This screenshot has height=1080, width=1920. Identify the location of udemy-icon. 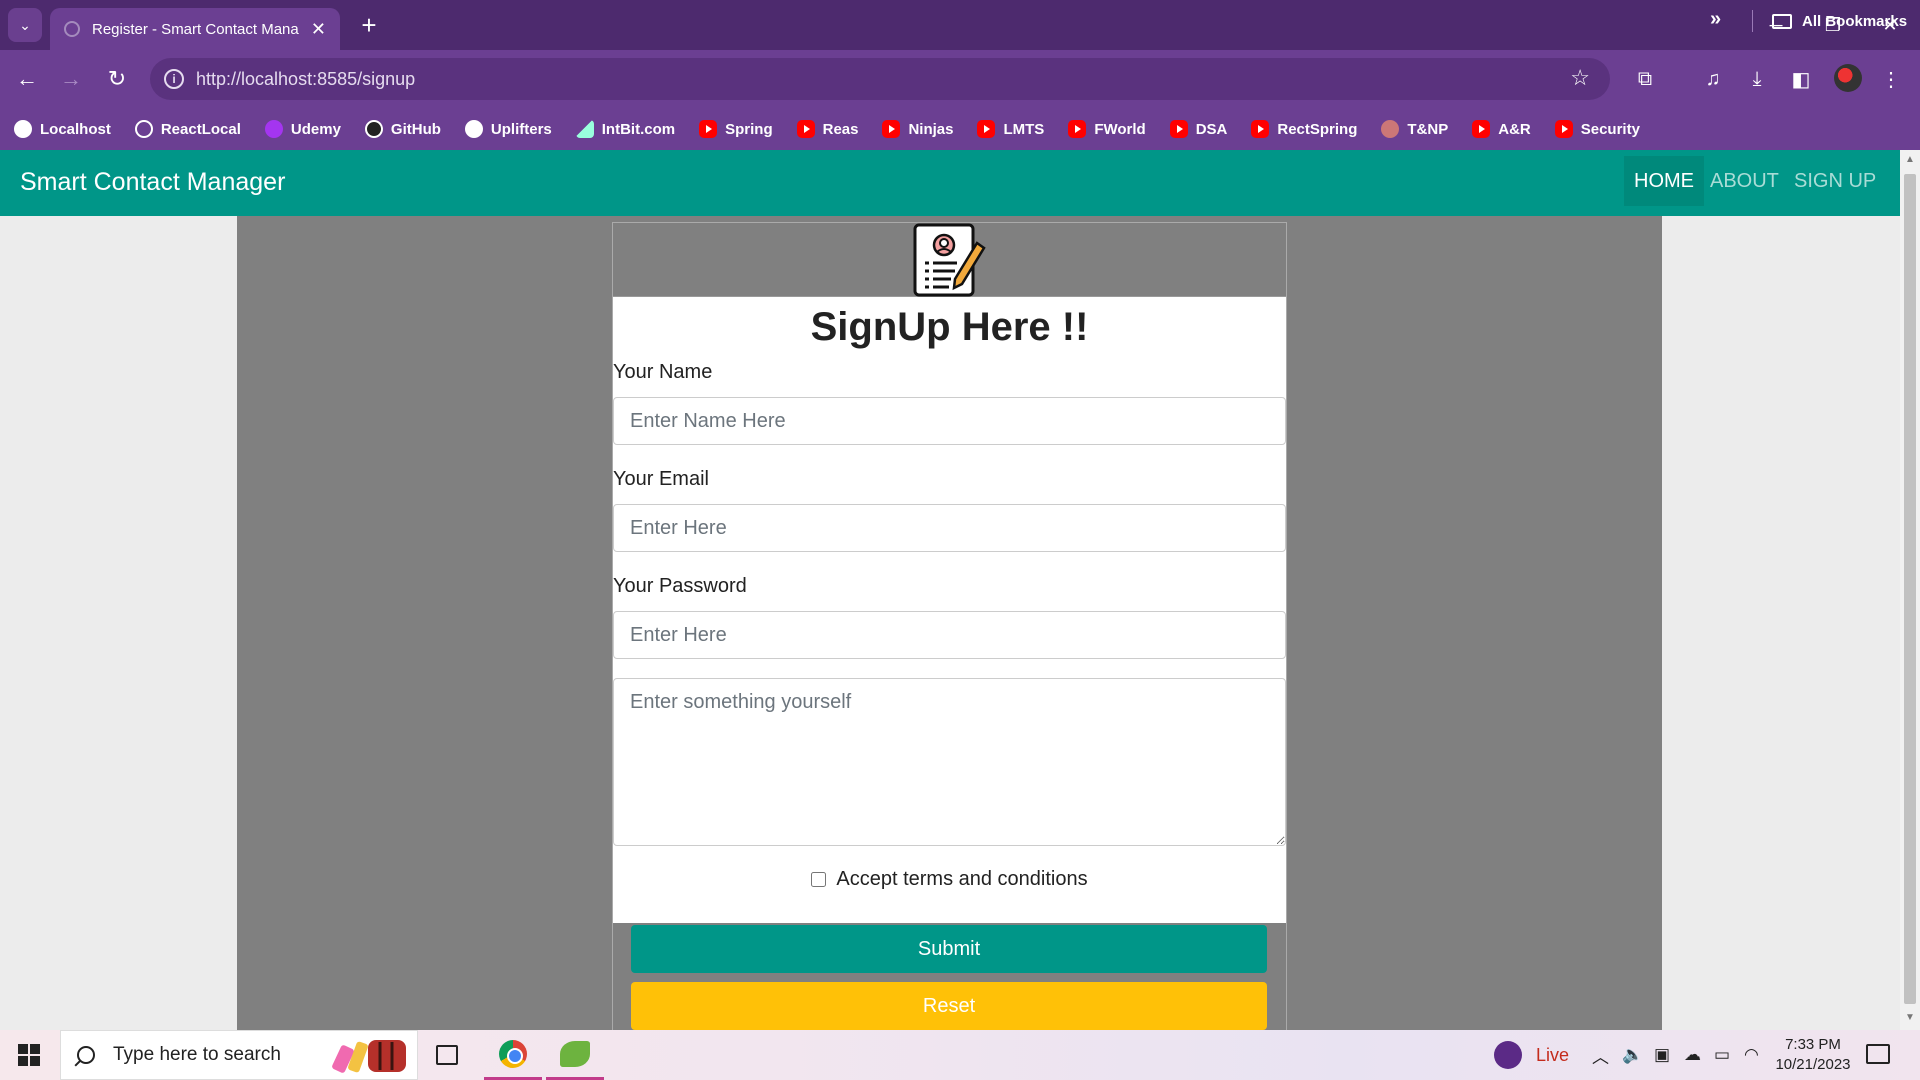
(273, 129).